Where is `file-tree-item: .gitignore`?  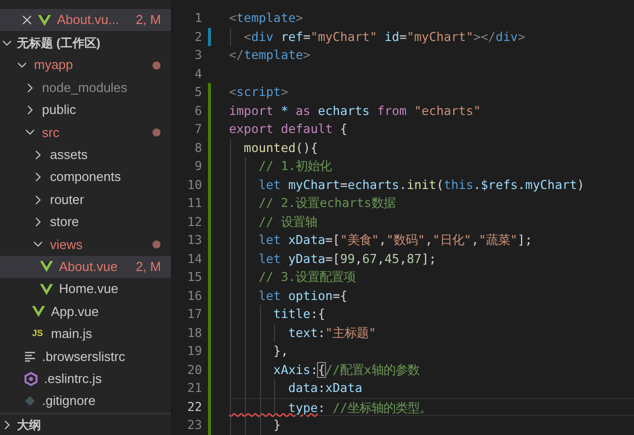
file-tree-item: .gitignore is located at coordinates (85, 401).